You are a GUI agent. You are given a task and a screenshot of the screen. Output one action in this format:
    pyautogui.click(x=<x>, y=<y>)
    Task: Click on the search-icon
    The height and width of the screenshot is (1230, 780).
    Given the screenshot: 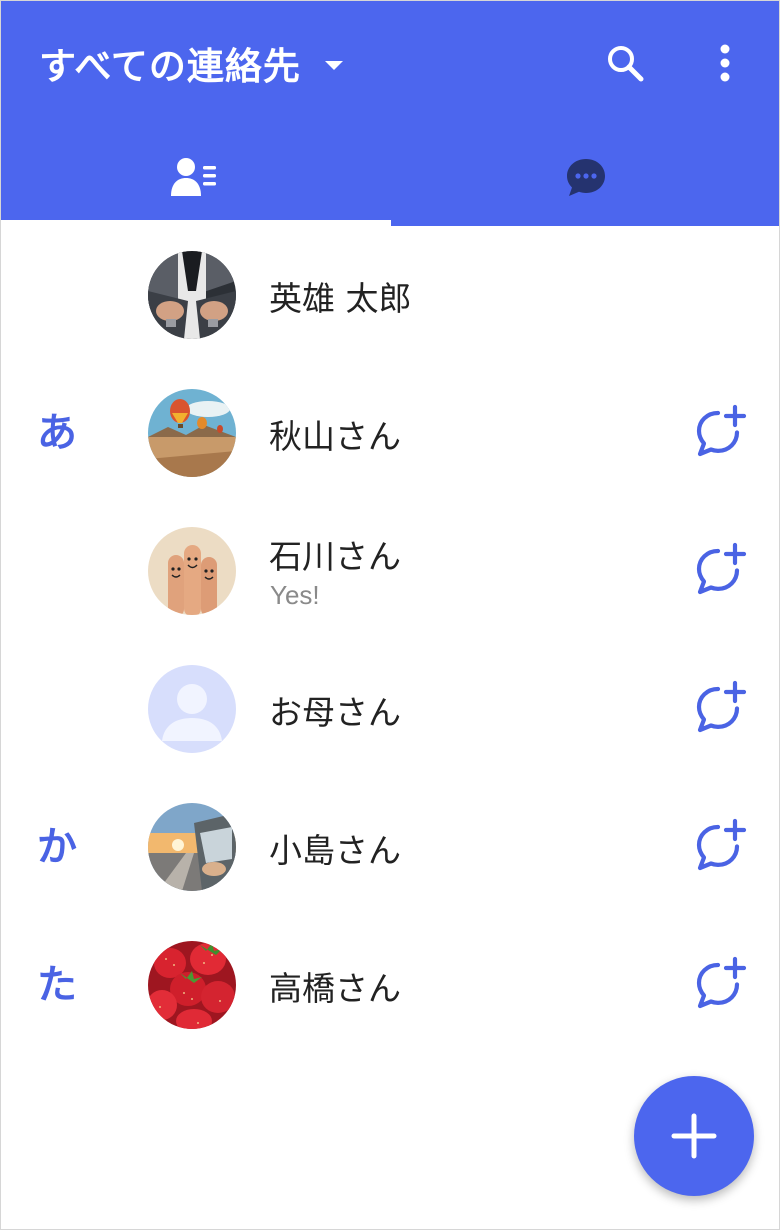 What is the action you would take?
    pyautogui.click(x=626, y=64)
    